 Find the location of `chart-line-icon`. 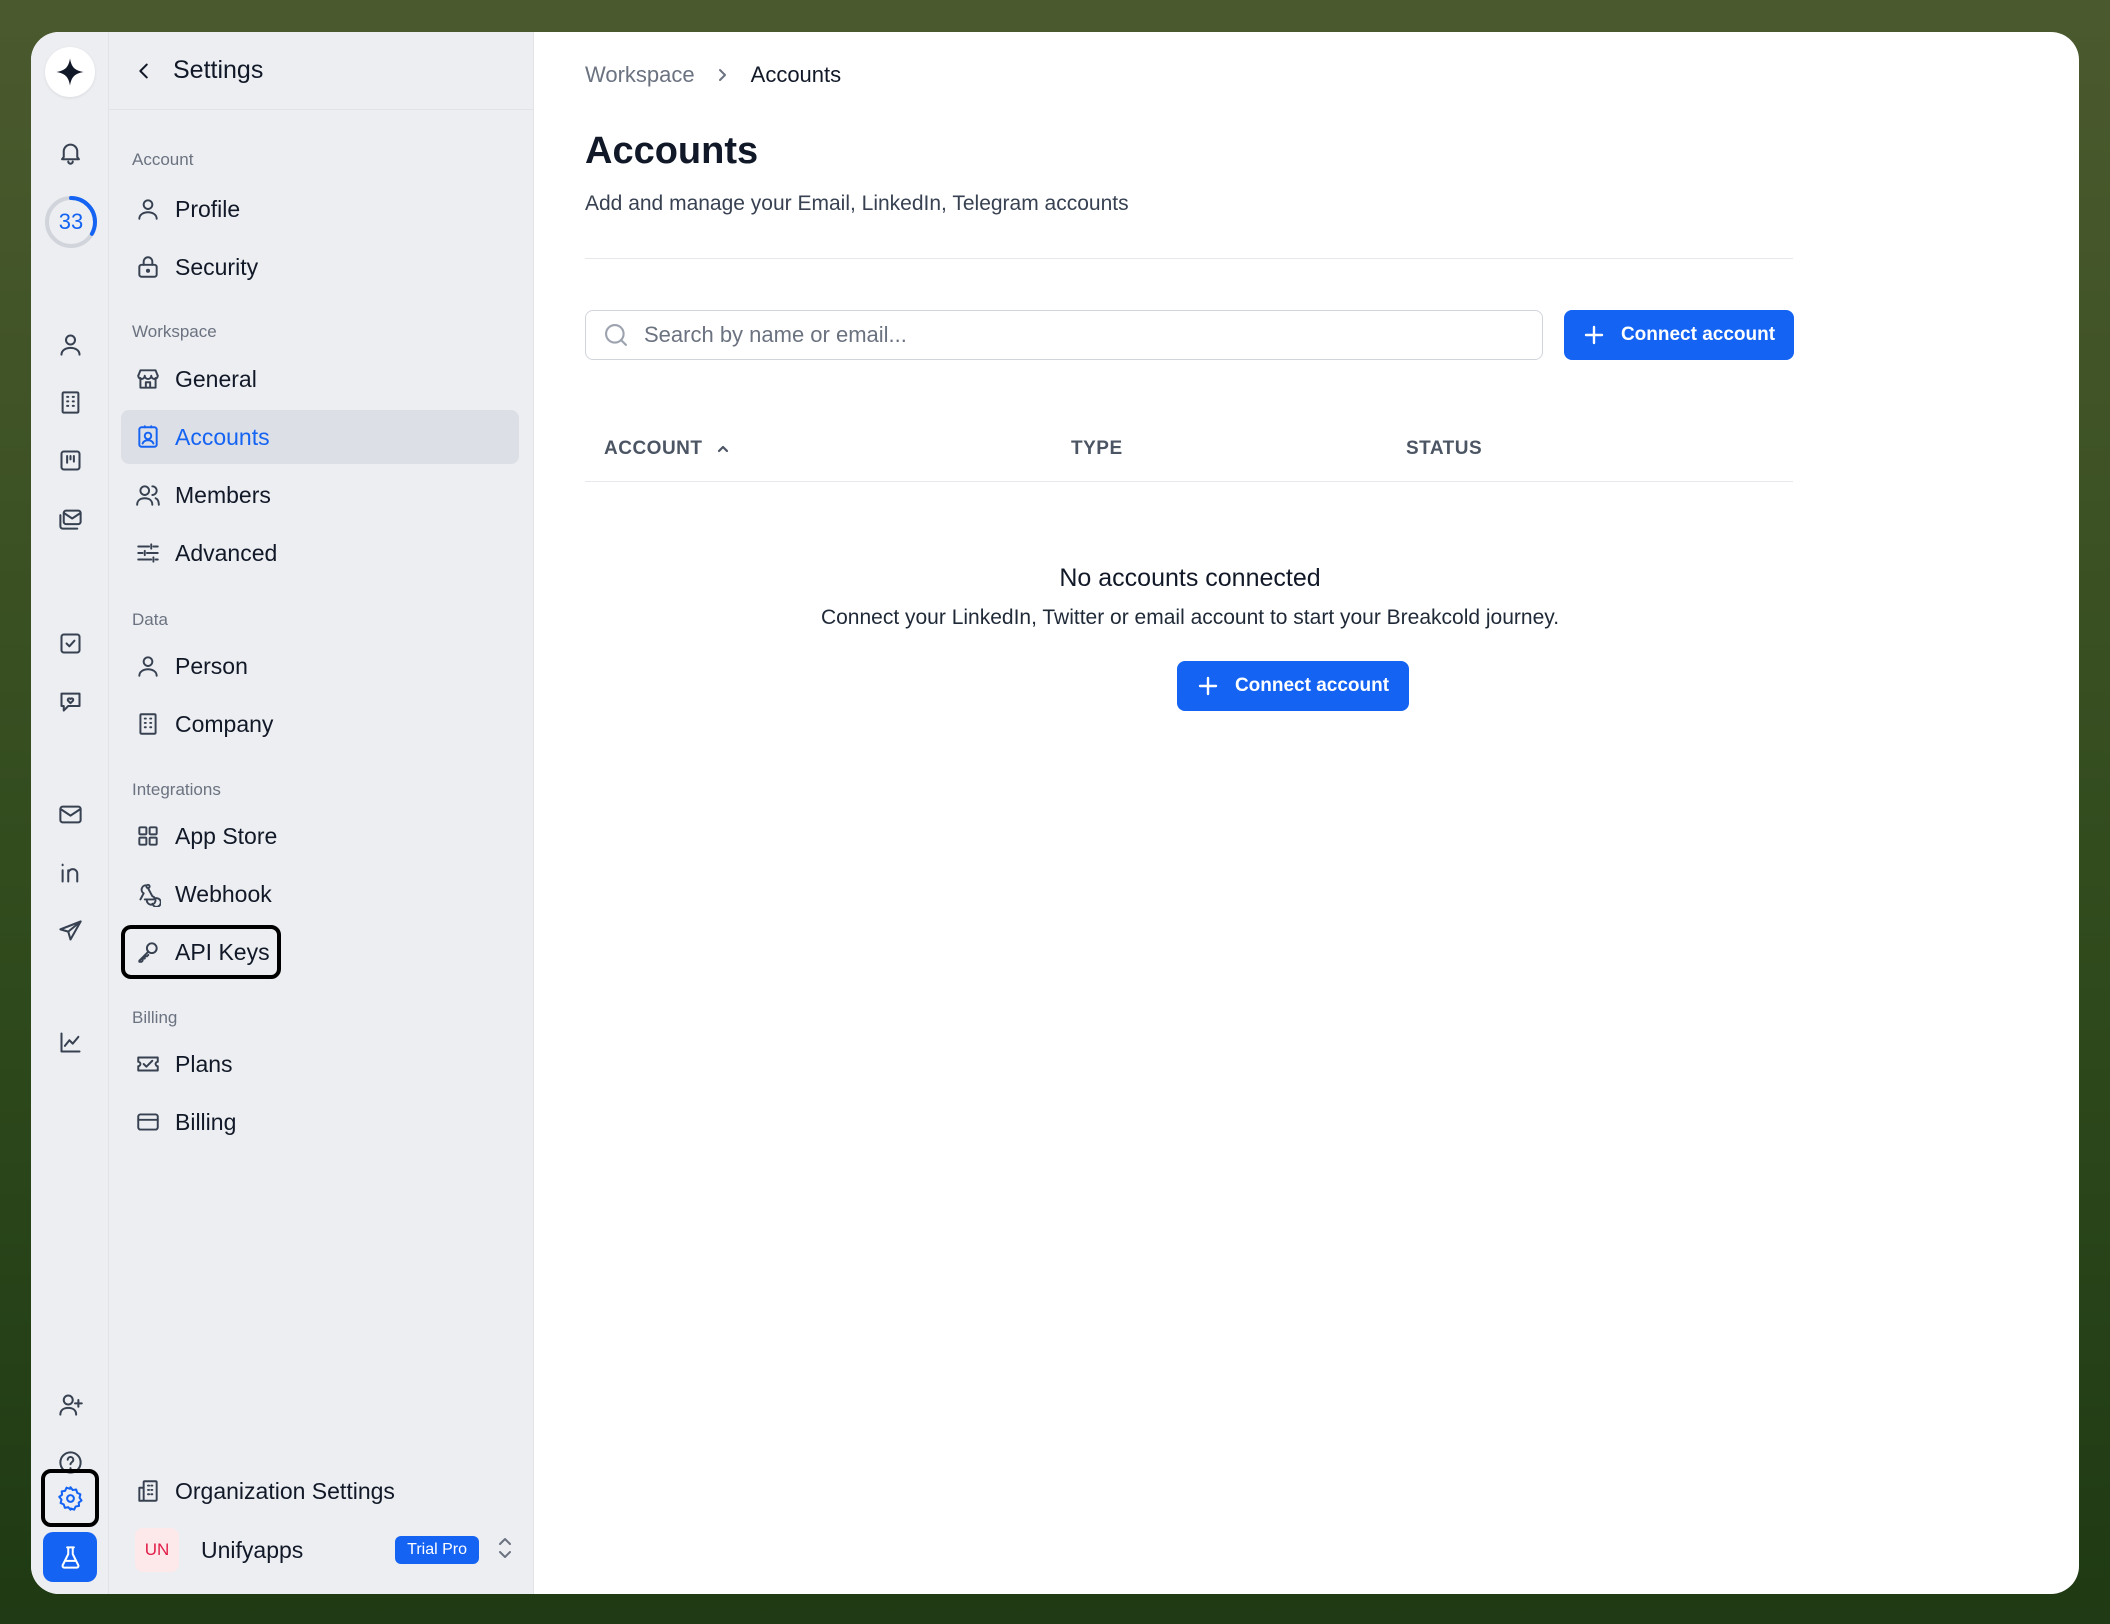

chart-line-icon is located at coordinates (70, 1042).